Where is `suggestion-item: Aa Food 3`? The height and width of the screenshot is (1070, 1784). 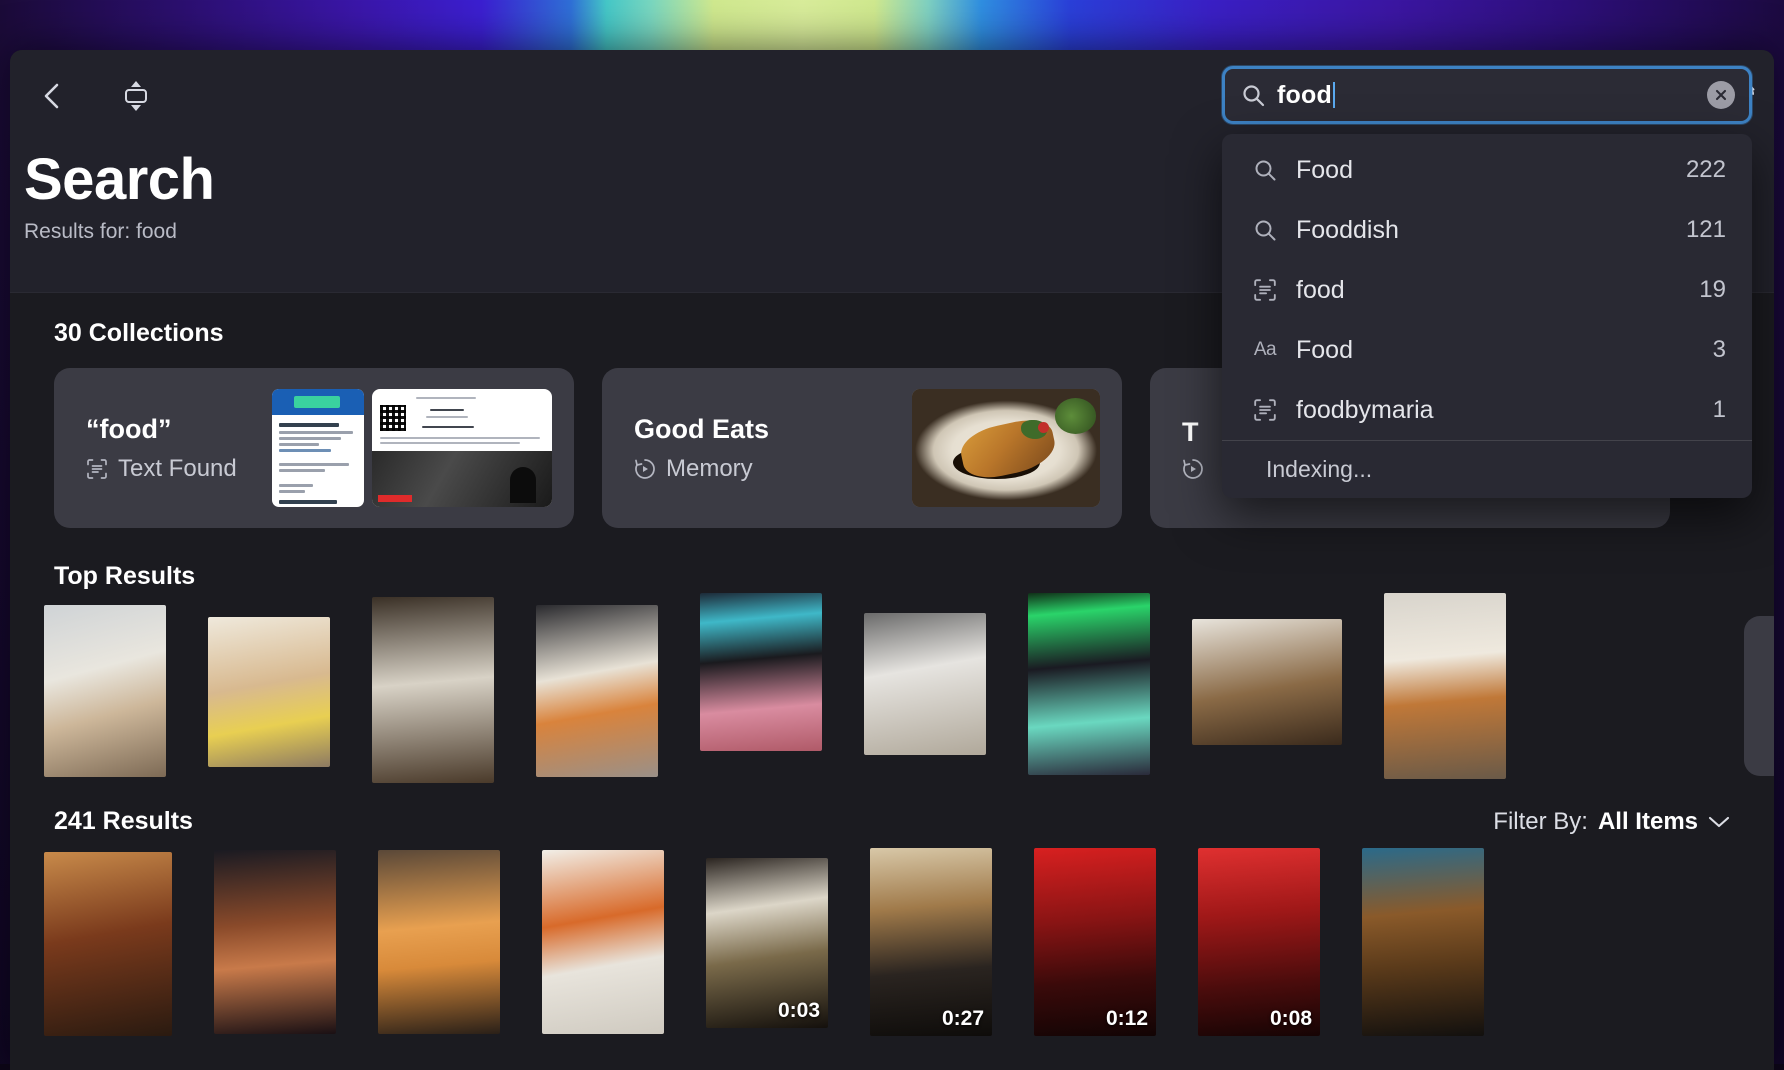 suggestion-item: Aa Food 3 is located at coordinates (1487, 350).